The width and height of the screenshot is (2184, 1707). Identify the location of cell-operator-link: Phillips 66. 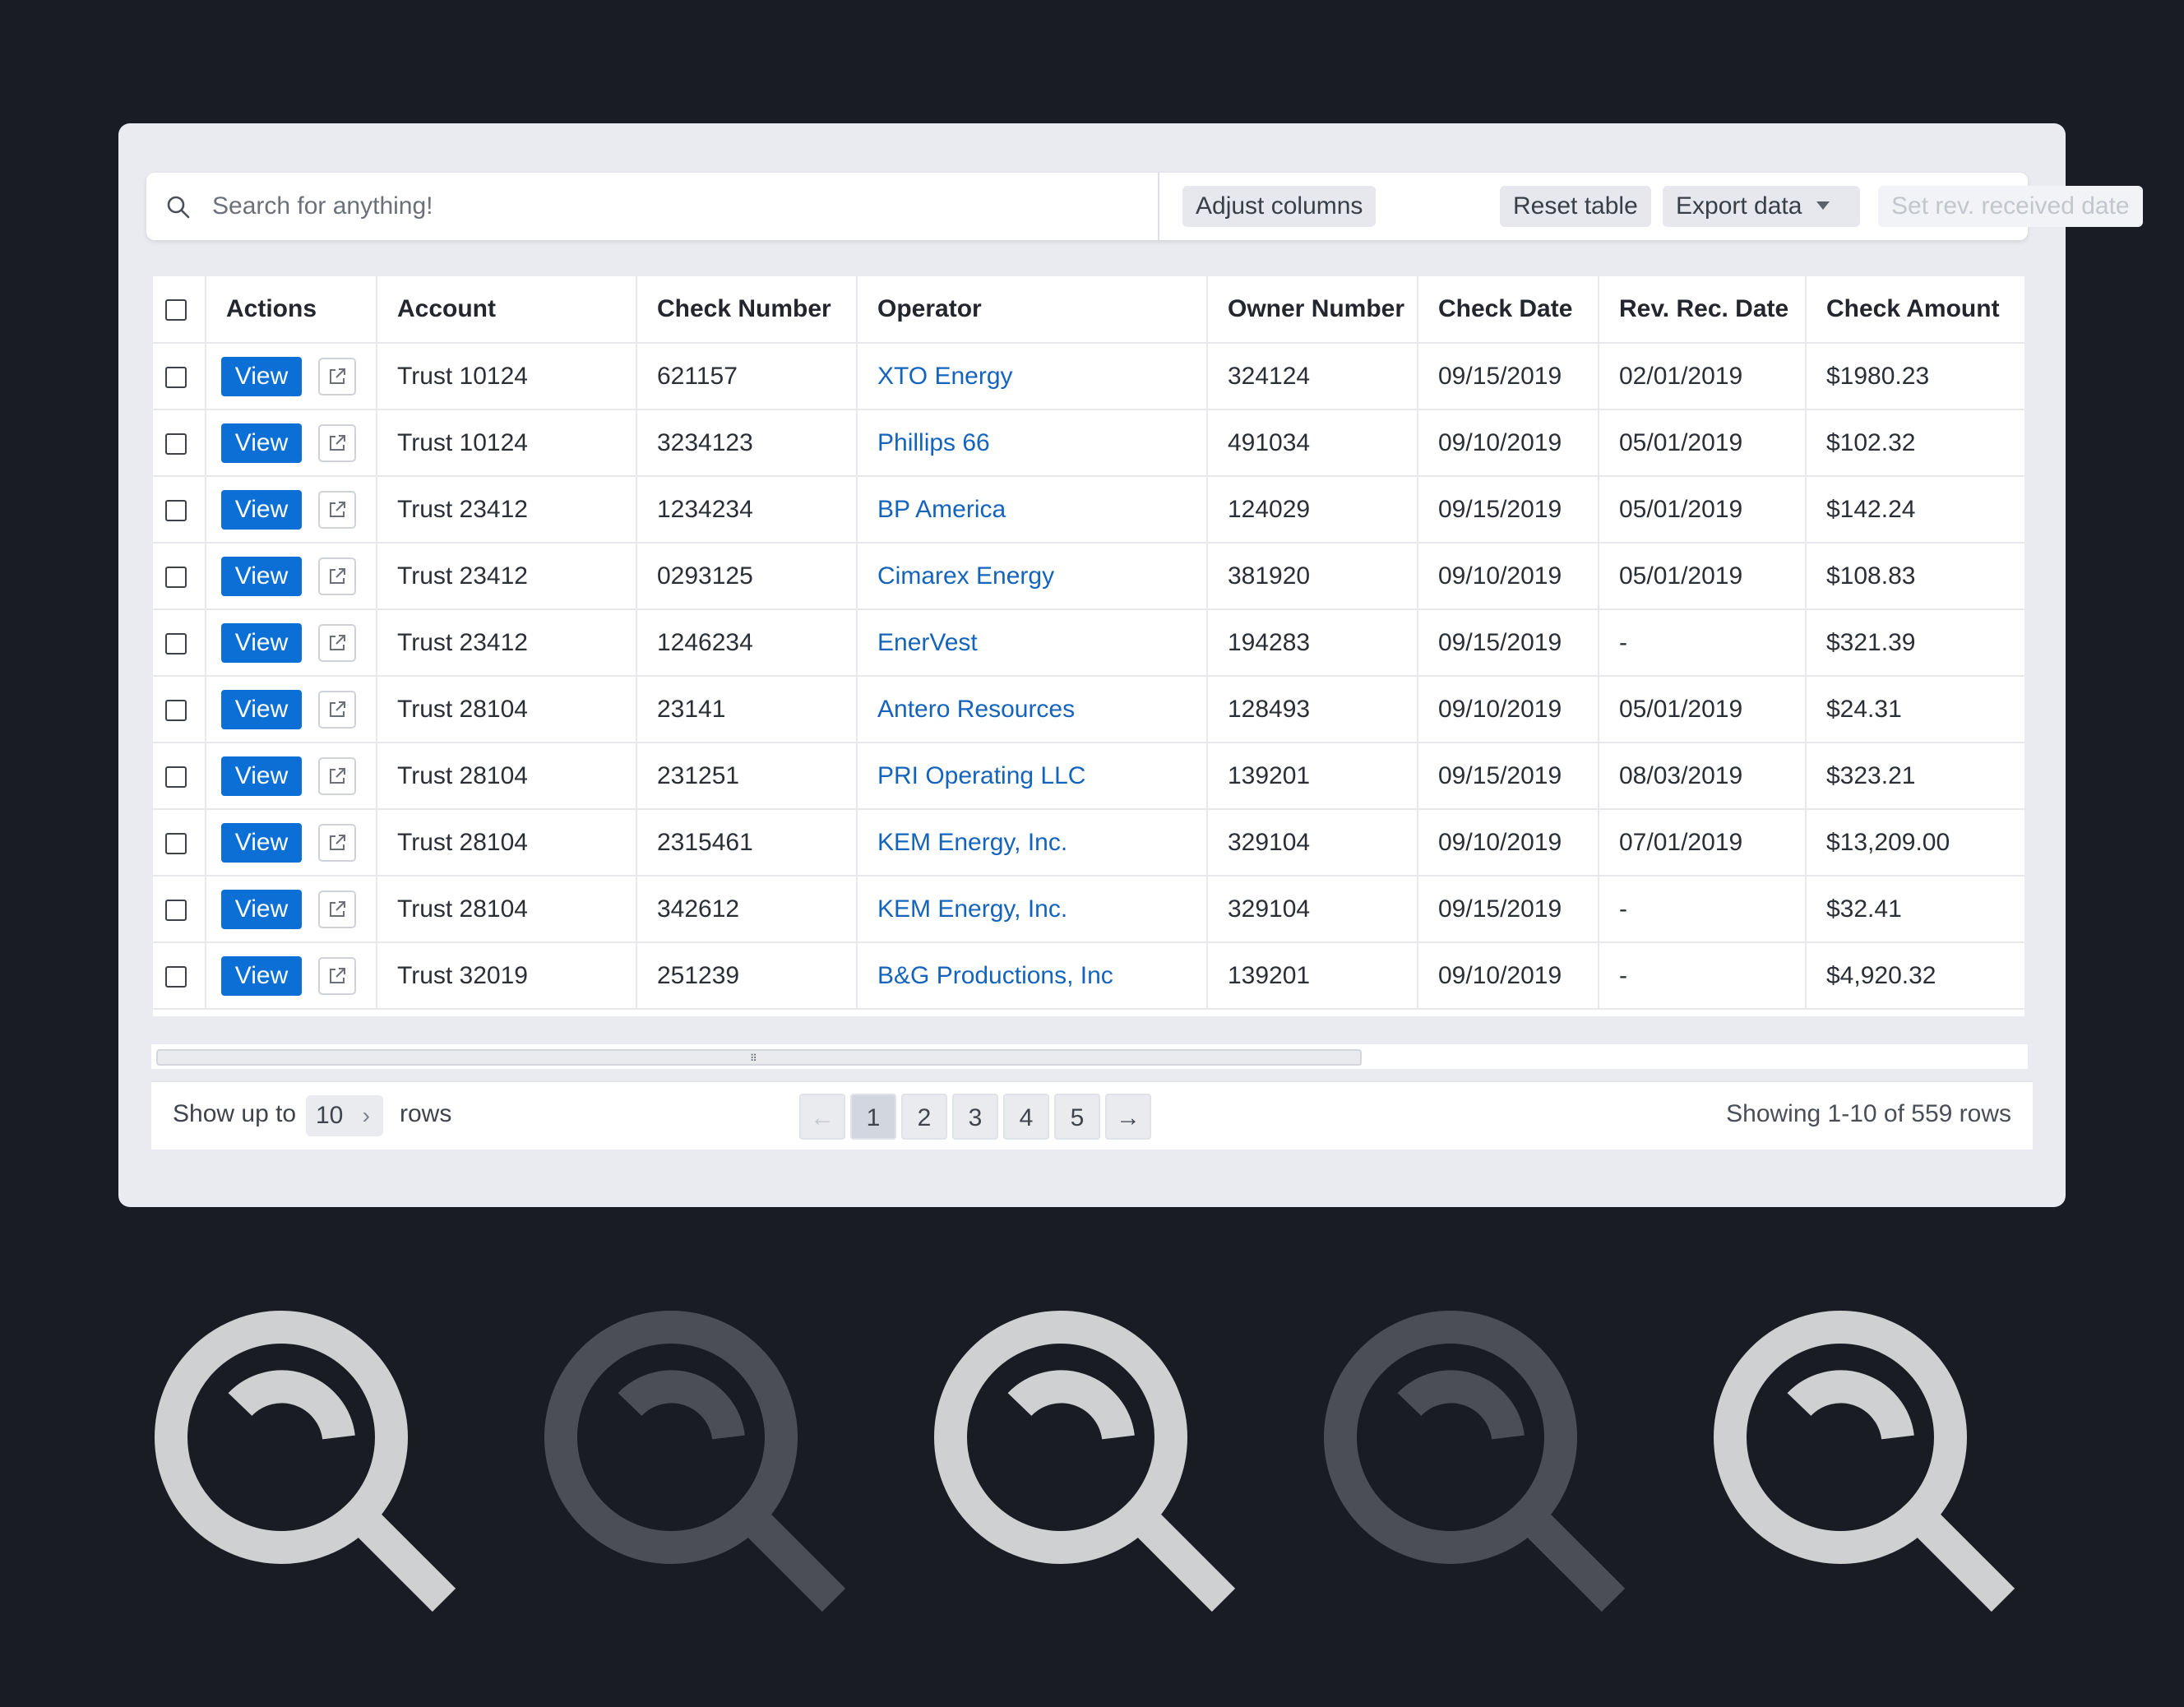
(1032, 443).